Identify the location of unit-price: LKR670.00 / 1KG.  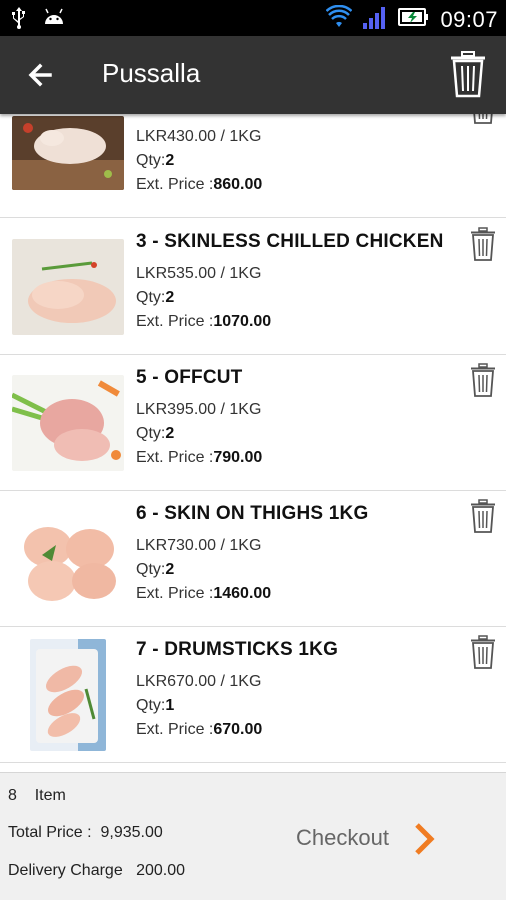
(199, 681).